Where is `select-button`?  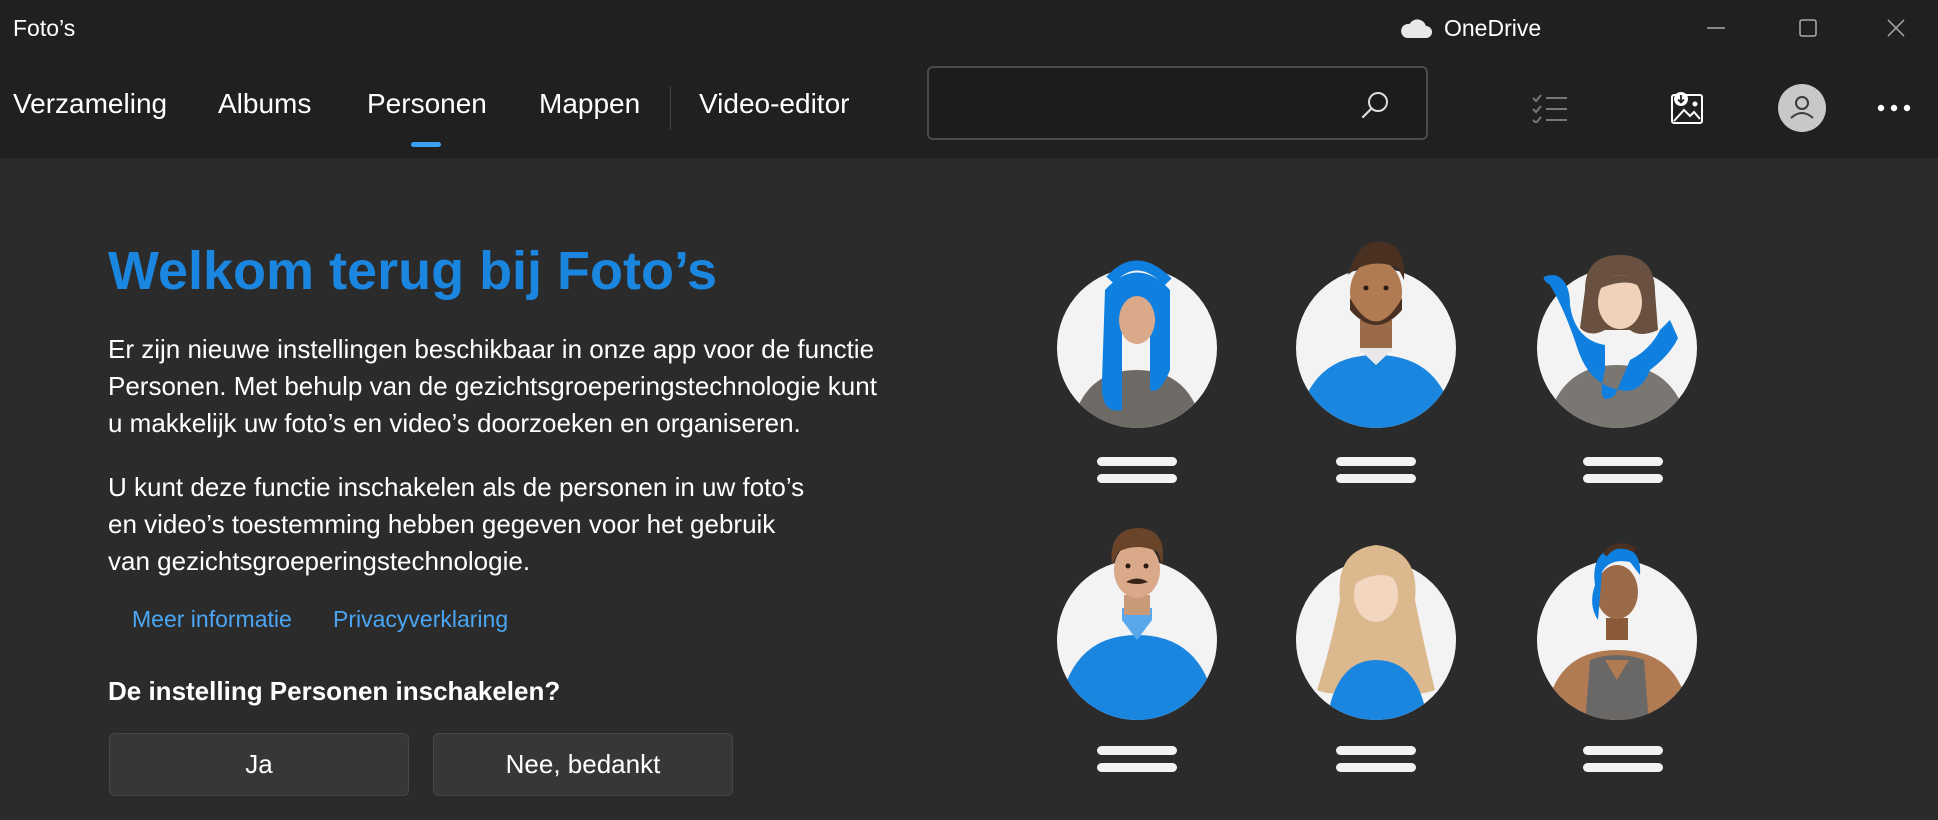 select-button is located at coordinates (1550, 108).